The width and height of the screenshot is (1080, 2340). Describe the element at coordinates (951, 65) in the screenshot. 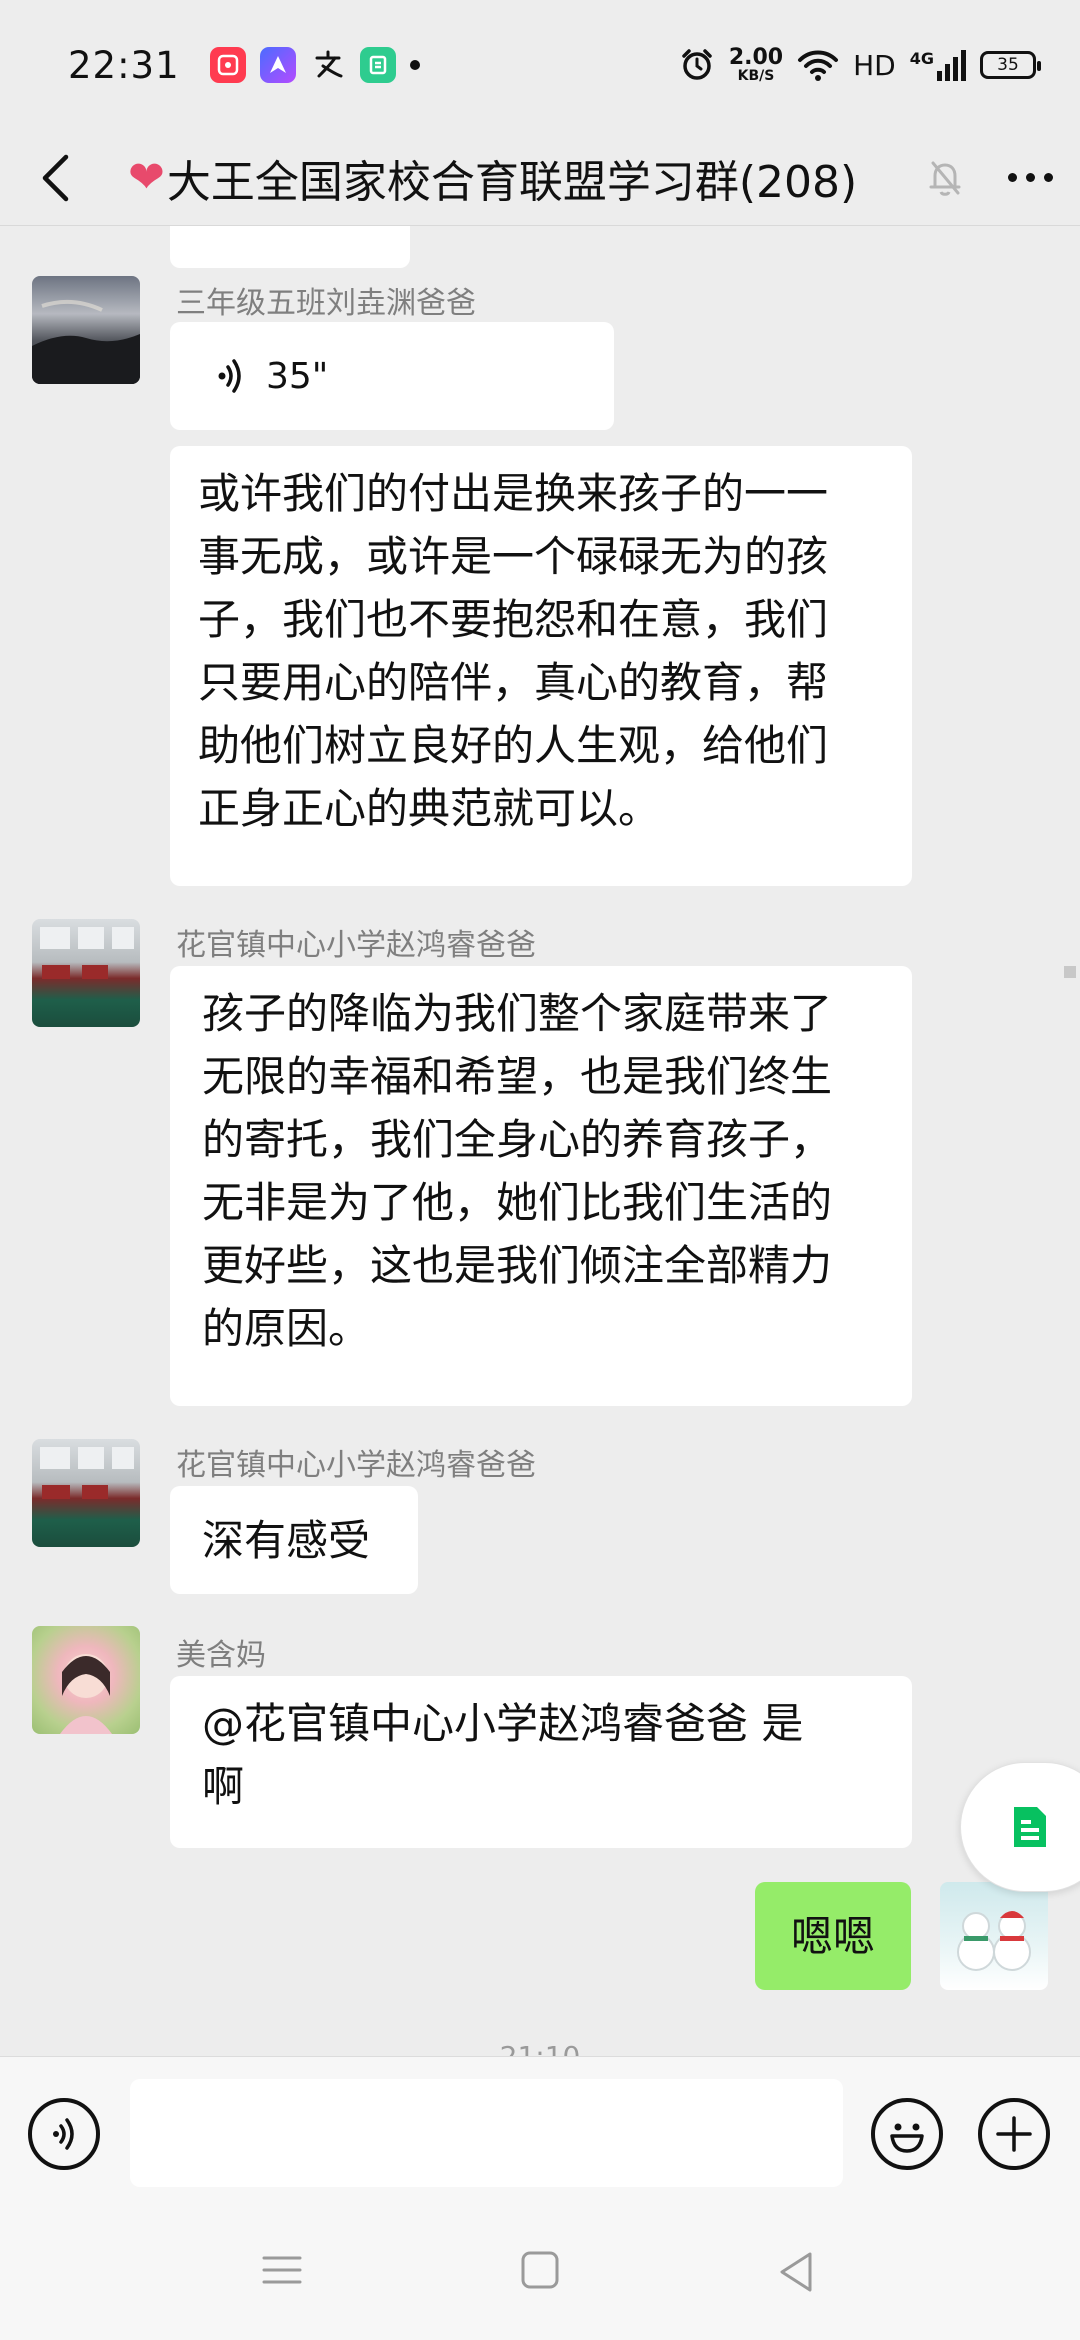

I see `signal-icon` at that location.